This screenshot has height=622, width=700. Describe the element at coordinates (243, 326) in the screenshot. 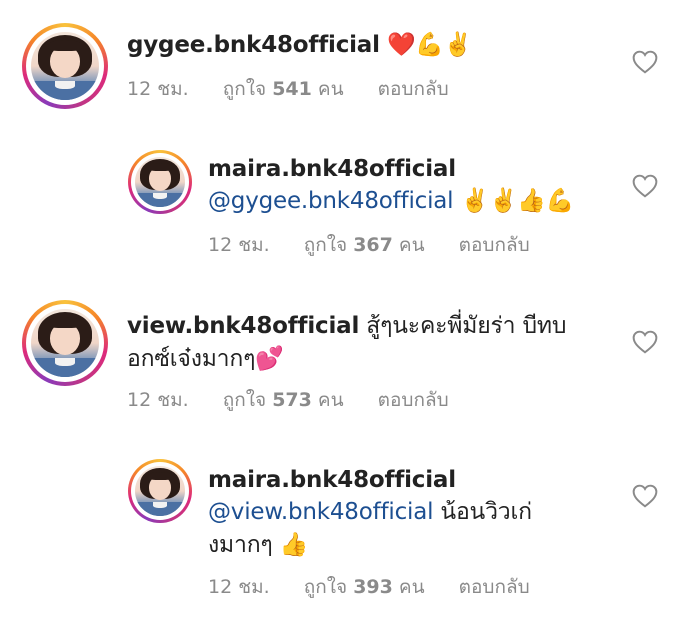

I see `username-link: view.bnk48official` at that location.